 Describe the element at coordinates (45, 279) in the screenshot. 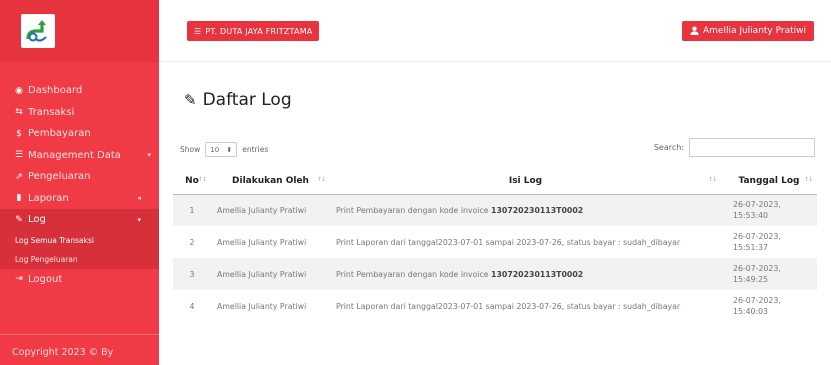

I see `sidebar-item-label: Logout` at that location.